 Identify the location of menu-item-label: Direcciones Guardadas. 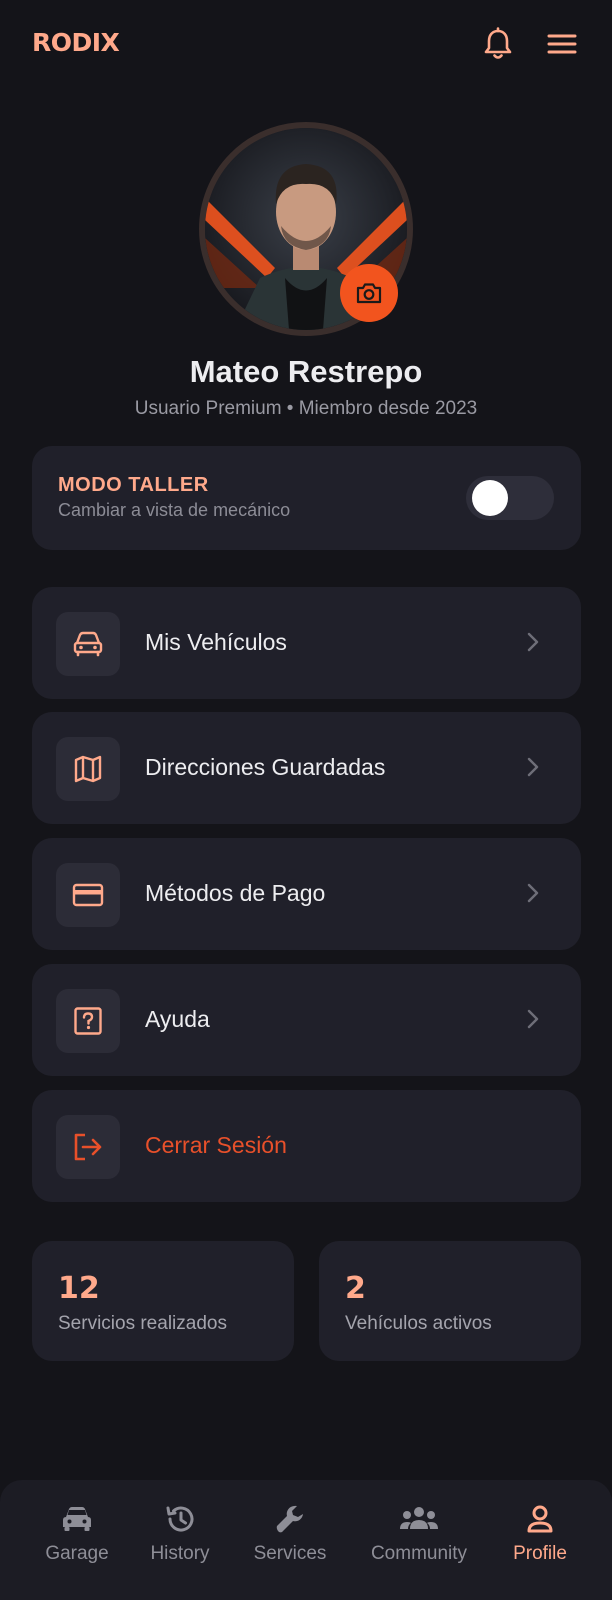
(265, 767).